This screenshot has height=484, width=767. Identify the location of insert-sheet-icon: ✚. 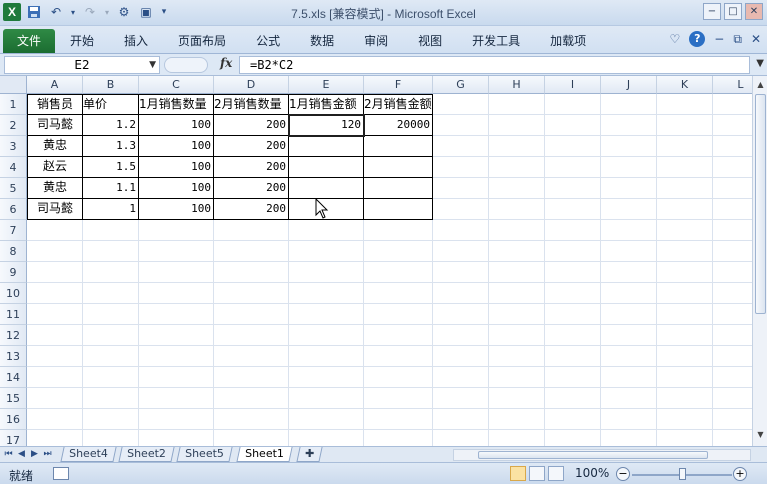
(309, 454).